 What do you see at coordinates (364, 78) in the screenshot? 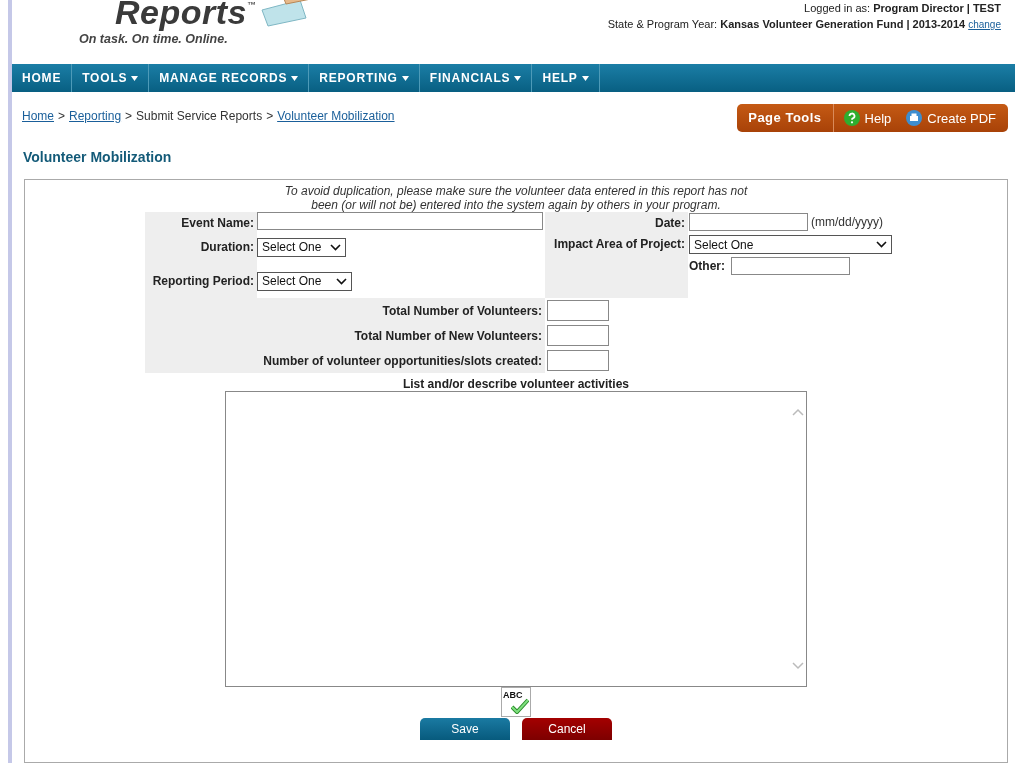
I see `nav-menu-item: REPORTING` at bounding box center [364, 78].